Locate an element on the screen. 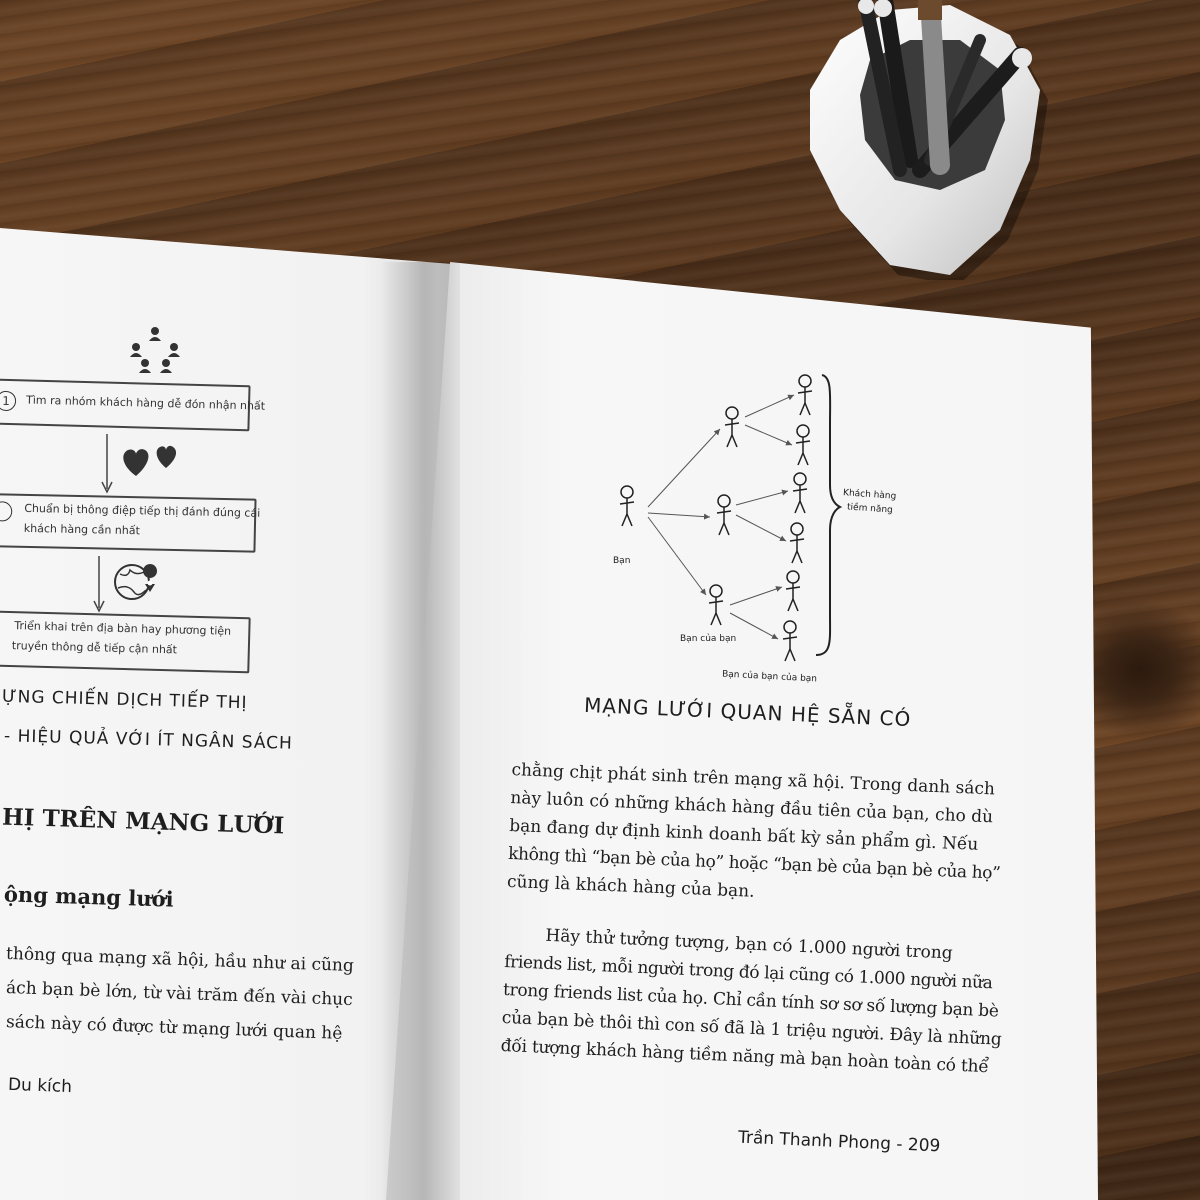 Image resolution: width=1200 pixels, height=1200 pixels. network-diagram is located at coordinates (731, 518).